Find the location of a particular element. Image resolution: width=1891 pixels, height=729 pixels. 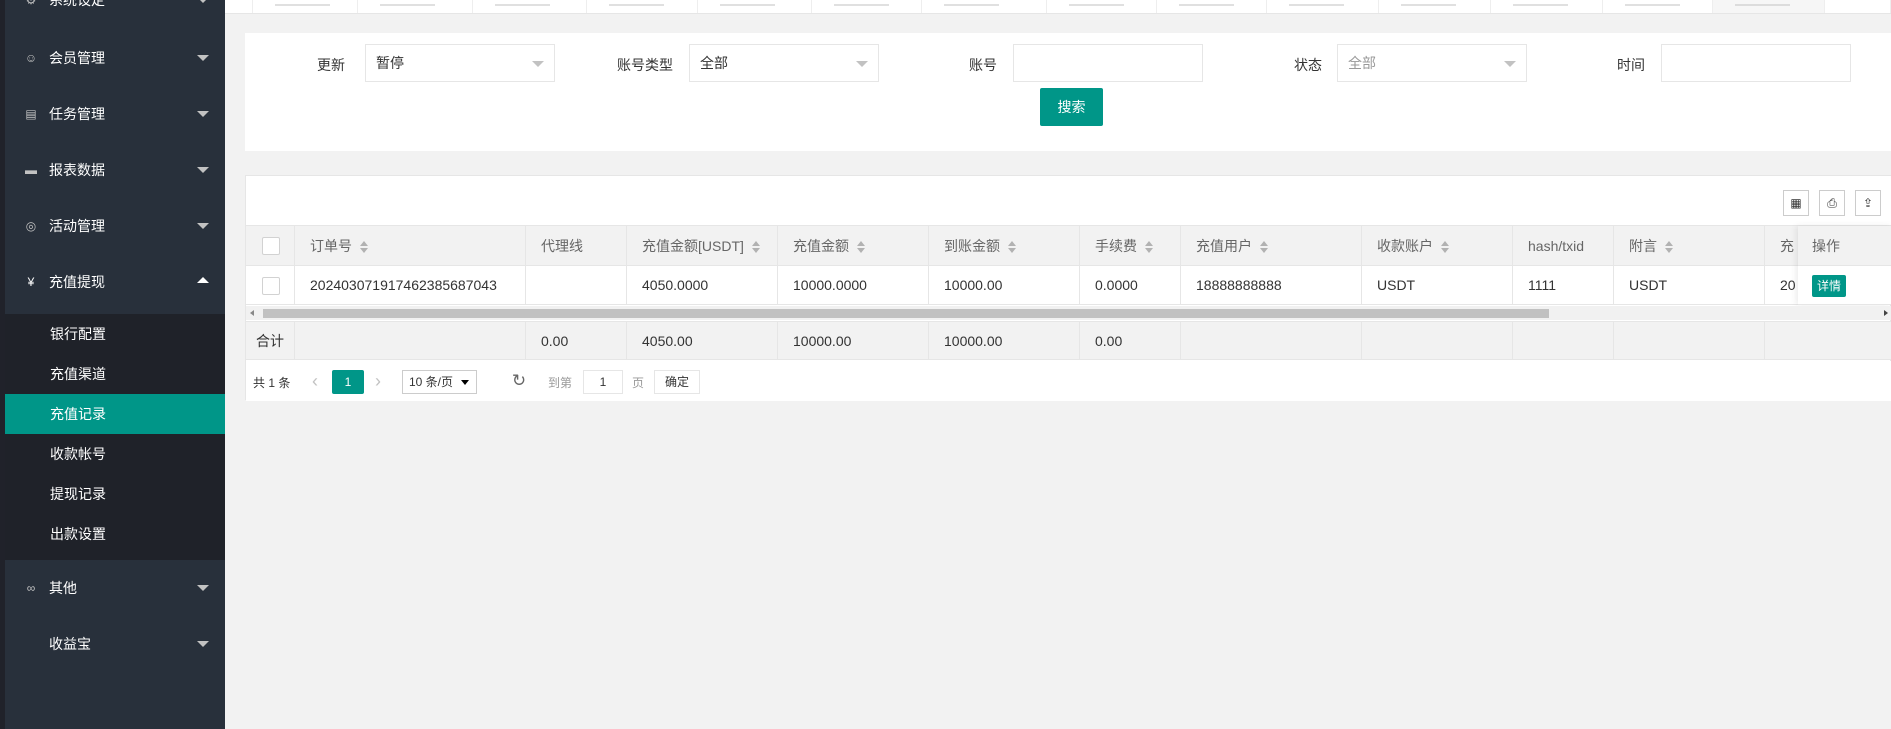

scroll-right-arrow-icon is located at coordinates (1886, 313).